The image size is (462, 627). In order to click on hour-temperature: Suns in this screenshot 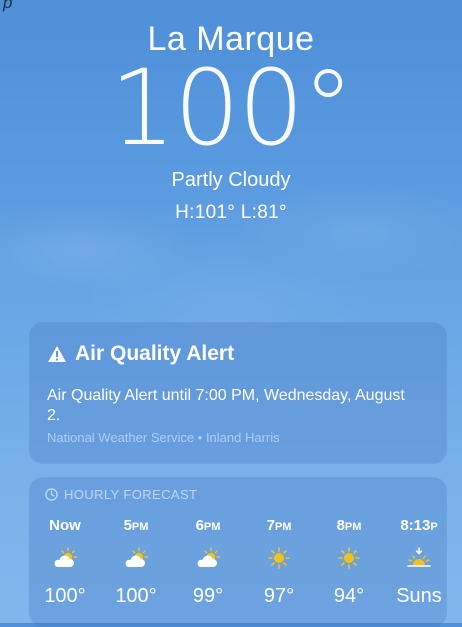, I will do `click(419, 596)`.